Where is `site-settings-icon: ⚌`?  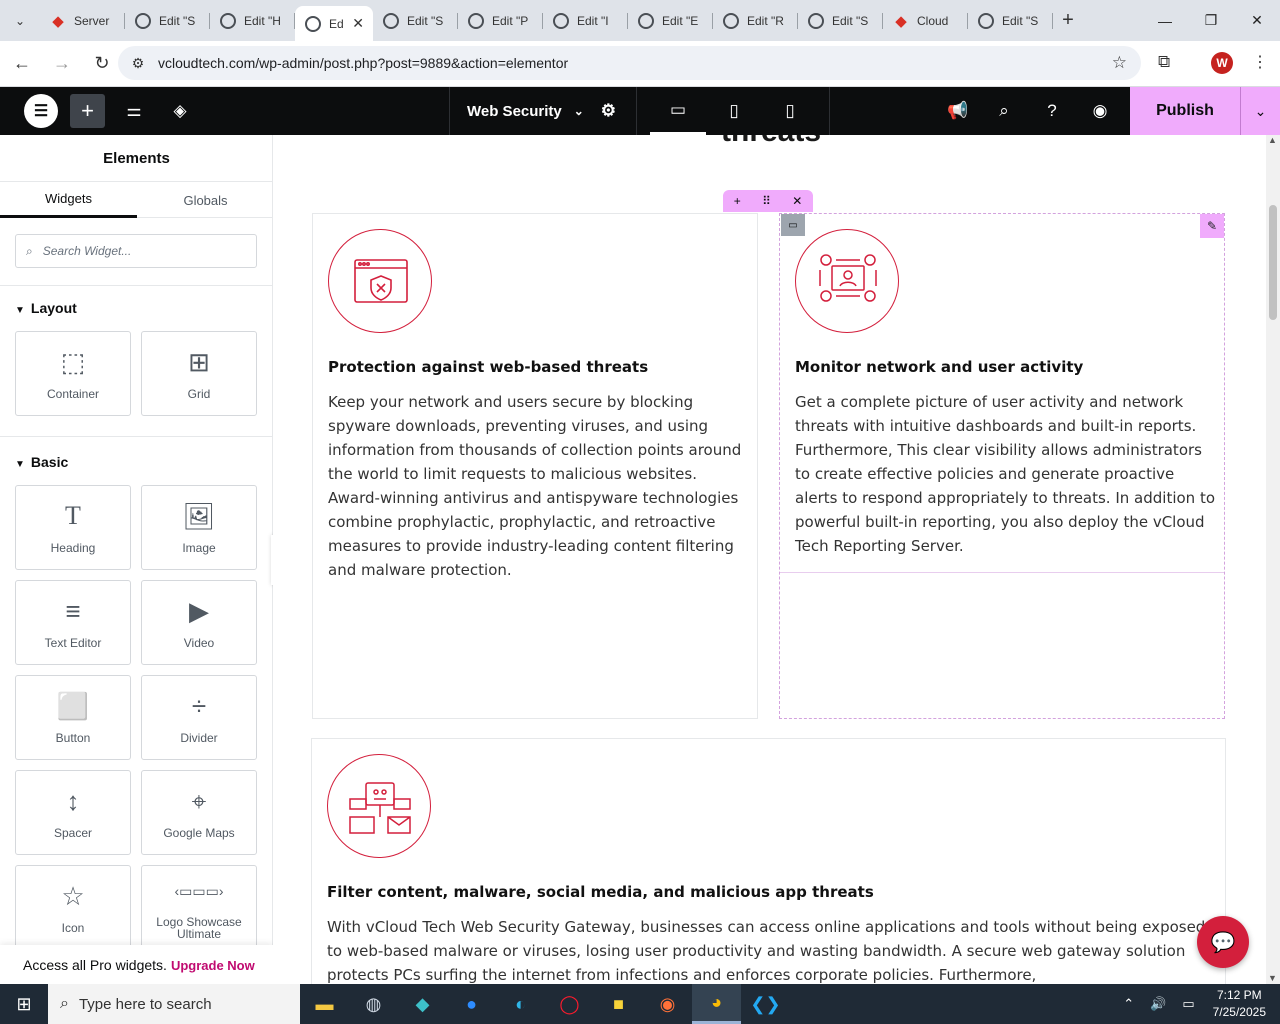 site-settings-icon: ⚌ is located at coordinates (134, 111).